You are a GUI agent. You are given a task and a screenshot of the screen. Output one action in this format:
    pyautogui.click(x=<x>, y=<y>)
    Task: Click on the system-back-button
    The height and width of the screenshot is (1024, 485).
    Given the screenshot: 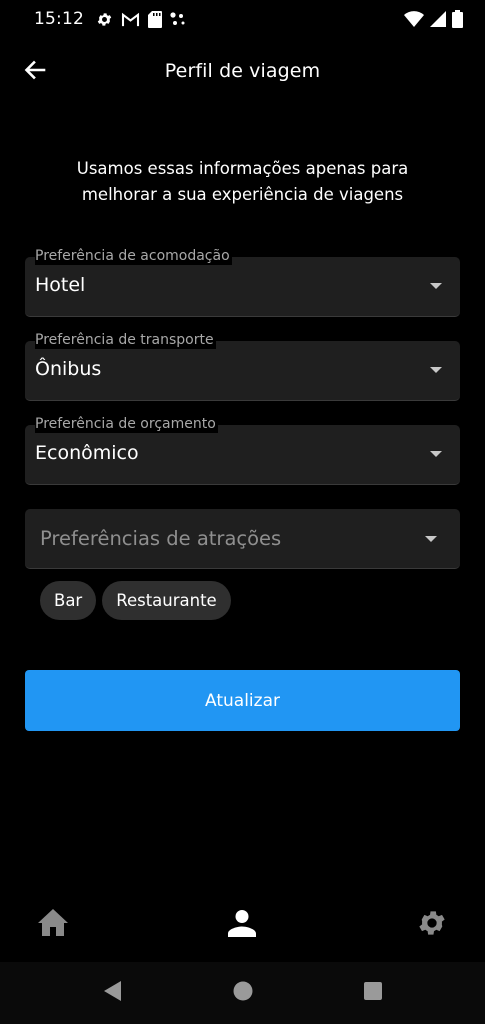 What is the action you would take?
    pyautogui.click(x=113, y=993)
    